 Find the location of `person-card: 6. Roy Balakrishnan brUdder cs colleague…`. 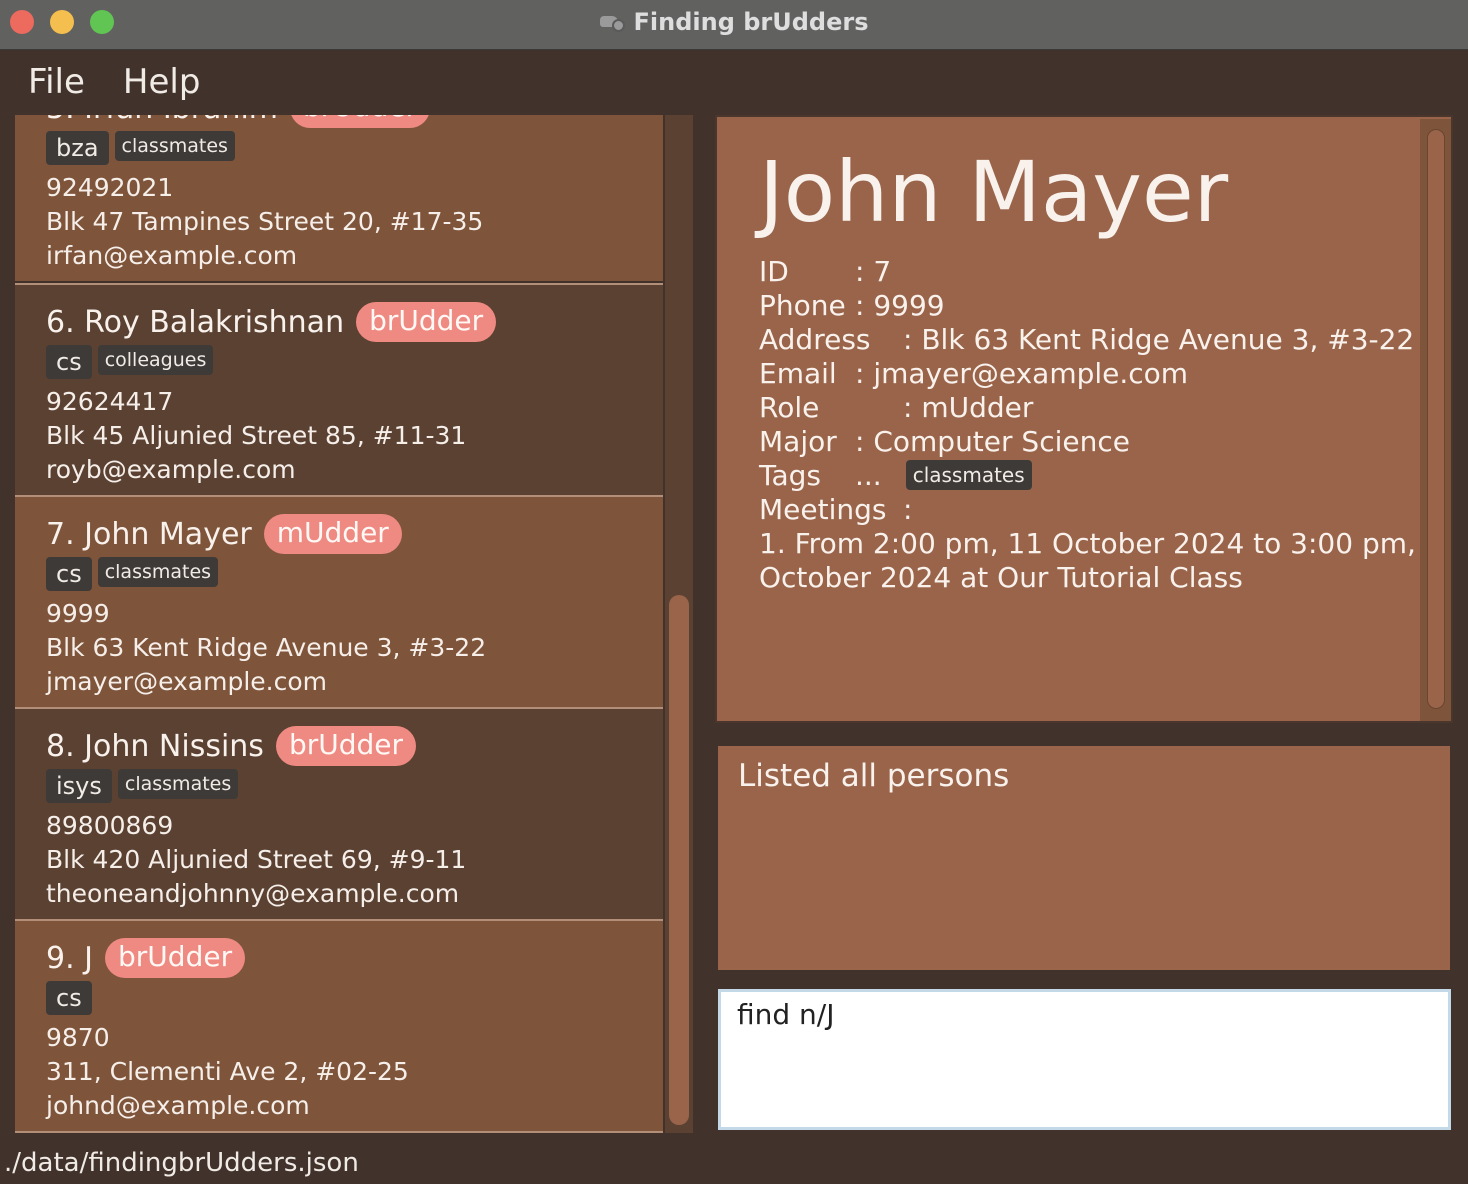

person-card: 6. Roy Balakrishnan brUdder cs colleague… is located at coordinates (339, 390).